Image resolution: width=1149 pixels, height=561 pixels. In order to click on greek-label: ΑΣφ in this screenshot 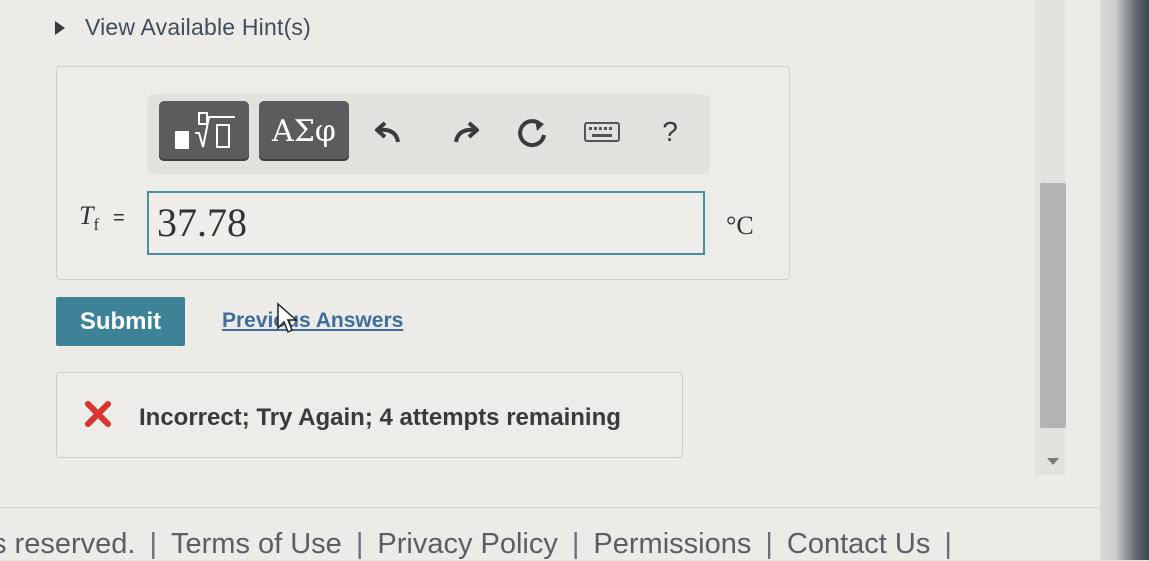, I will do `click(304, 131)`.